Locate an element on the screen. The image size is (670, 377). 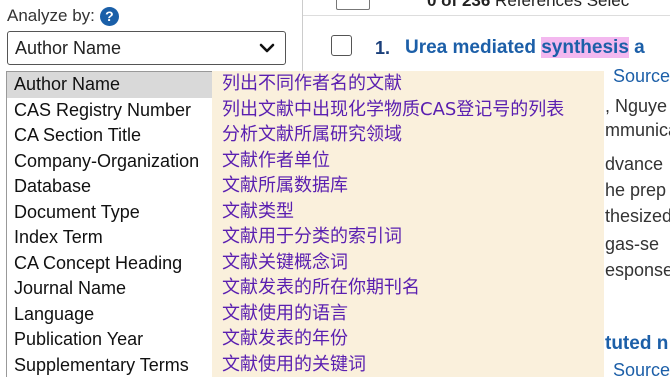
result-1-authors-fragment: , Nguye is located at coordinates (636, 106).